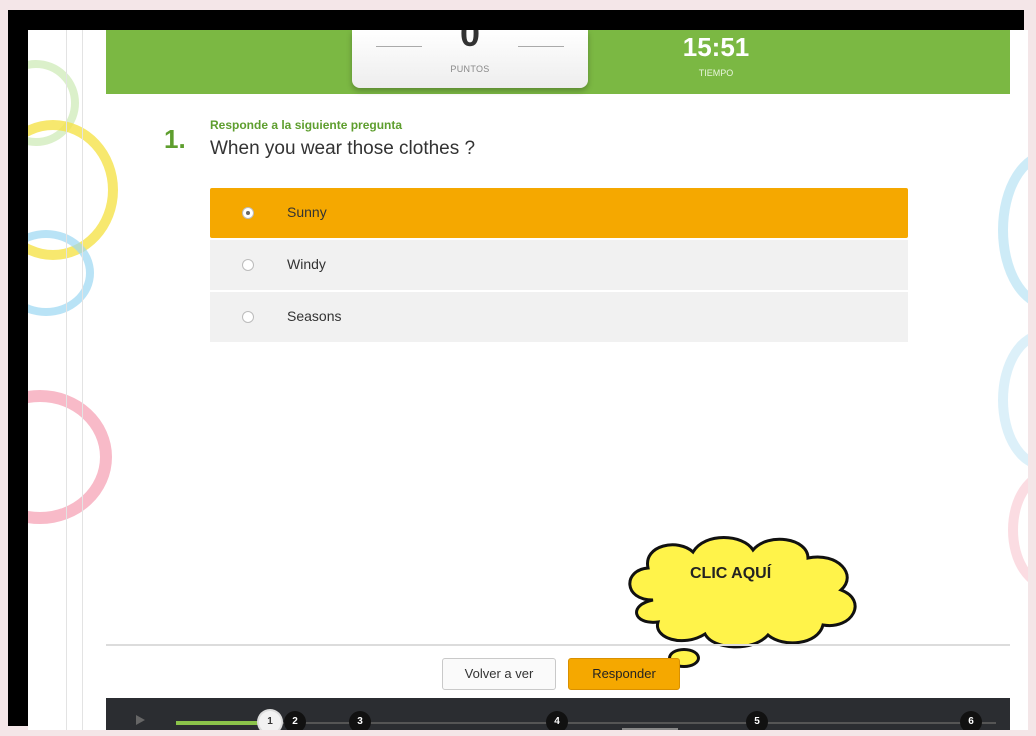 The image size is (1036, 736). What do you see at coordinates (499, 674) in the screenshot?
I see `review-button: Volver a ver` at bounding box center [499, 674].